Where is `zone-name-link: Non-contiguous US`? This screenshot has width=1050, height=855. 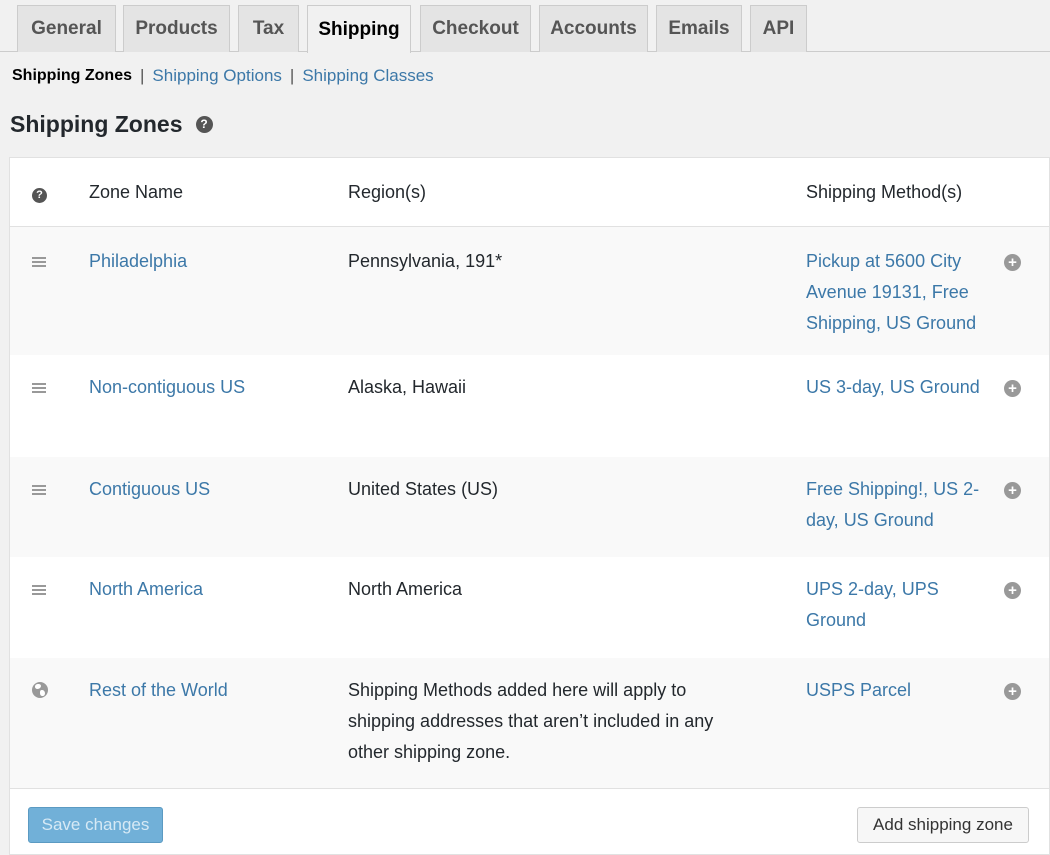
zone-name-link: Non-contiguous US is located at coordinates (209, 387).